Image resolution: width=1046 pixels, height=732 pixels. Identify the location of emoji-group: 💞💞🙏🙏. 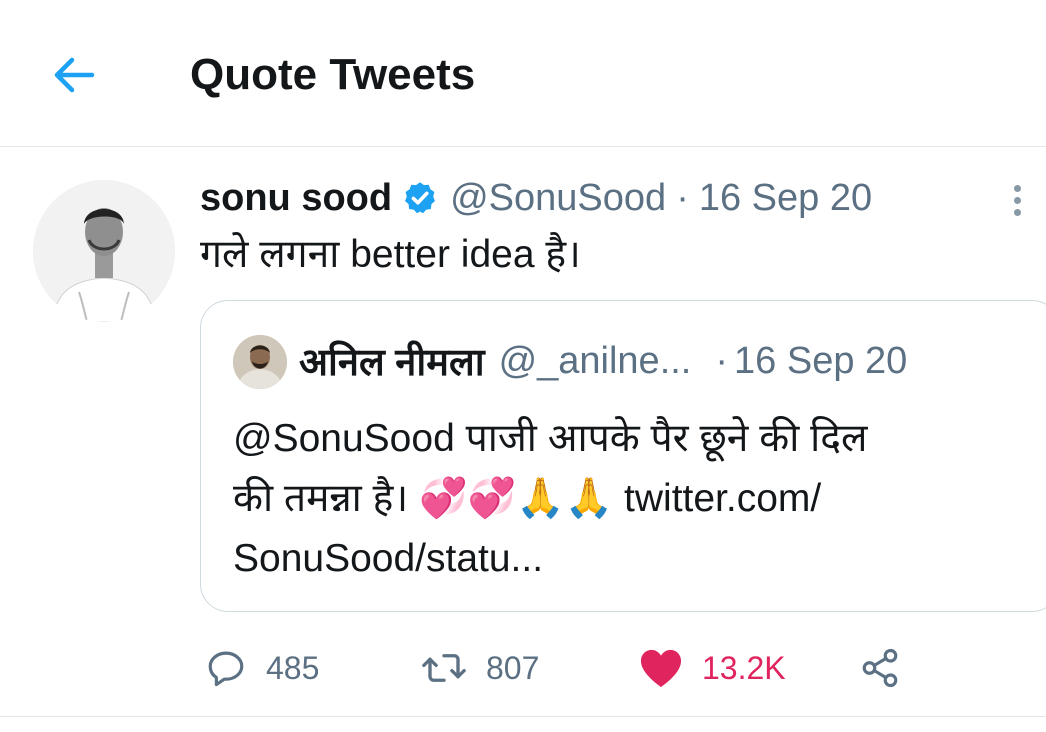
(516, 498).